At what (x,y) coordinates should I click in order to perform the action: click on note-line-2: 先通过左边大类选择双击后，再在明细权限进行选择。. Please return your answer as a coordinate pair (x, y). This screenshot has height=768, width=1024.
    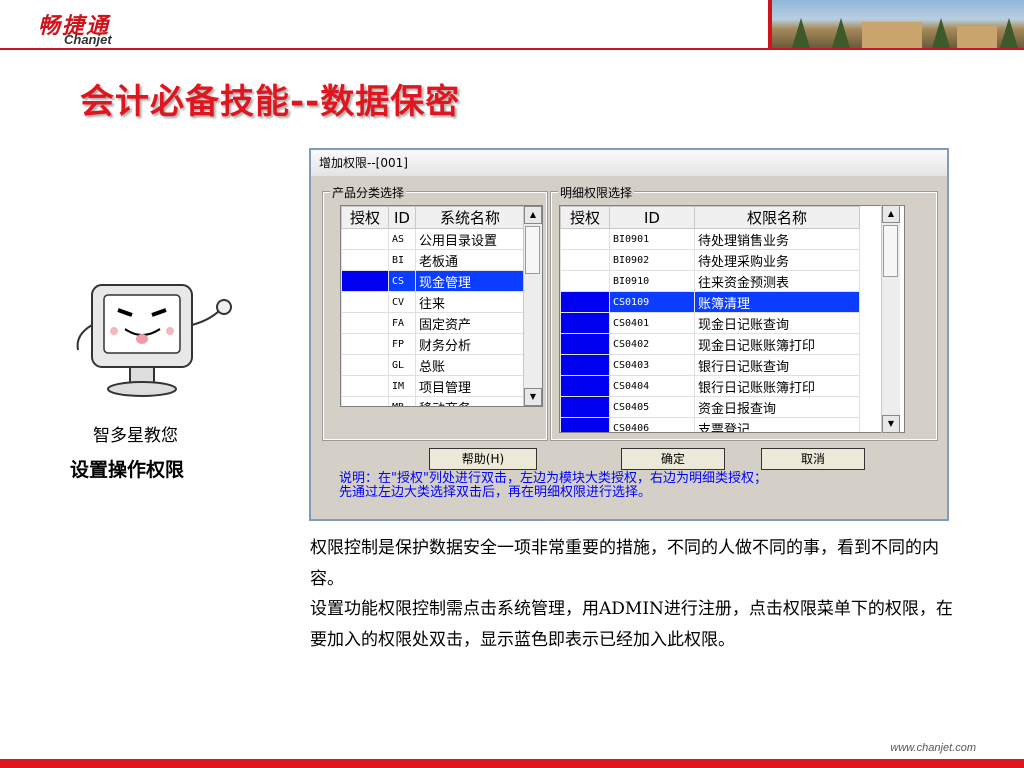
    Looking at the image, I should click on (495, 492).